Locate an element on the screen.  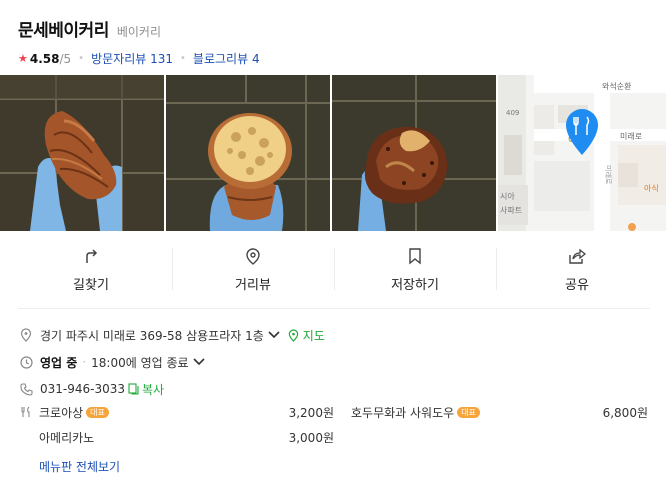
rating-value: 4.58 is located at coordinates (44, 58).